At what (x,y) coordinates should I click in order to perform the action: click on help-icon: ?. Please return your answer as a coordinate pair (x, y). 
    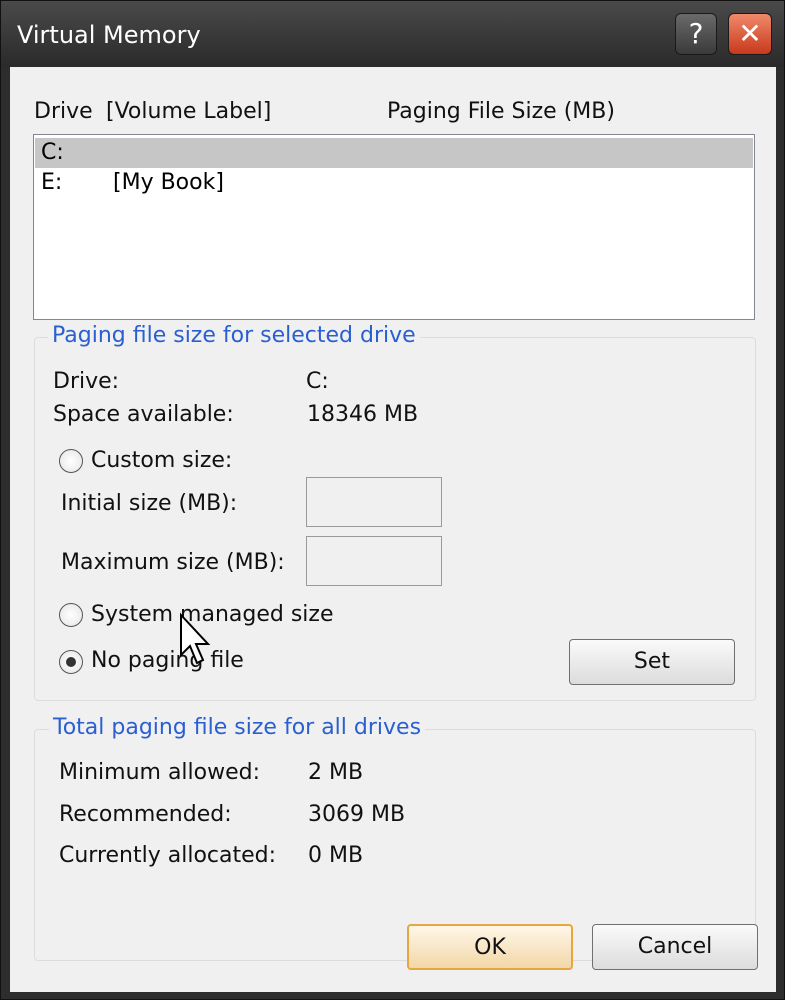
    Looking at the image, I should click on (696, 33).